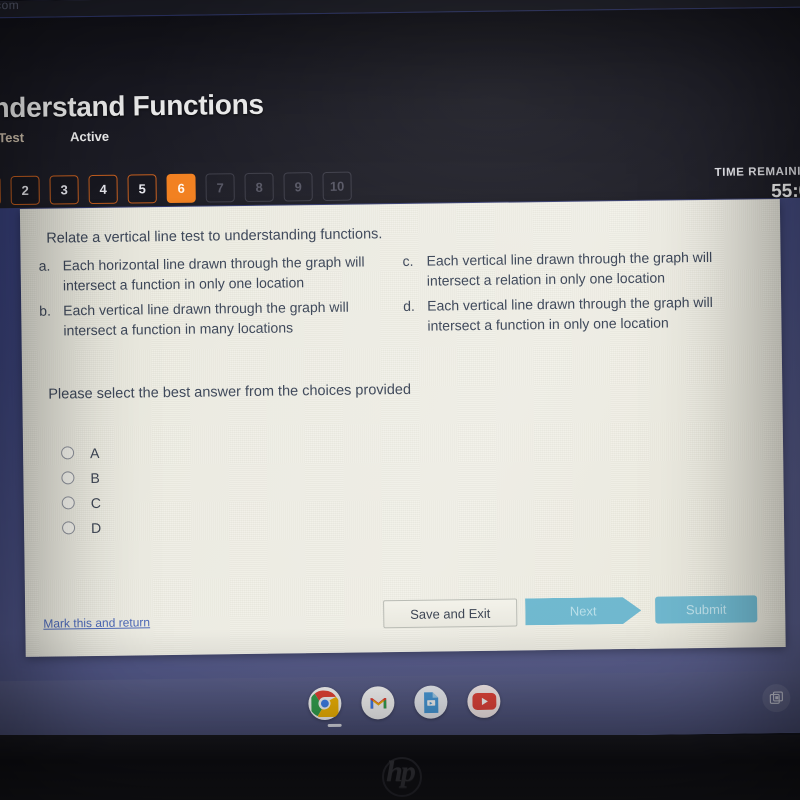  I want to click on slides-icon, so click(431, 702).